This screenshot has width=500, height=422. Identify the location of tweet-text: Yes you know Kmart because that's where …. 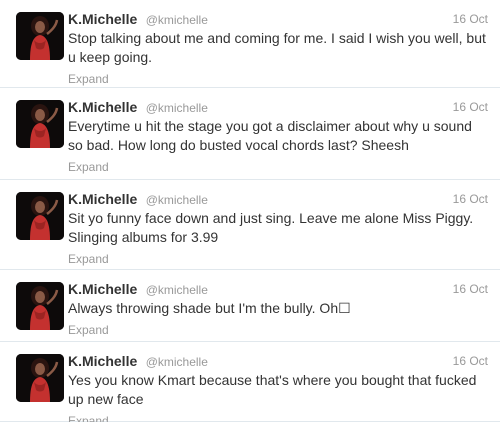
(272, 389).